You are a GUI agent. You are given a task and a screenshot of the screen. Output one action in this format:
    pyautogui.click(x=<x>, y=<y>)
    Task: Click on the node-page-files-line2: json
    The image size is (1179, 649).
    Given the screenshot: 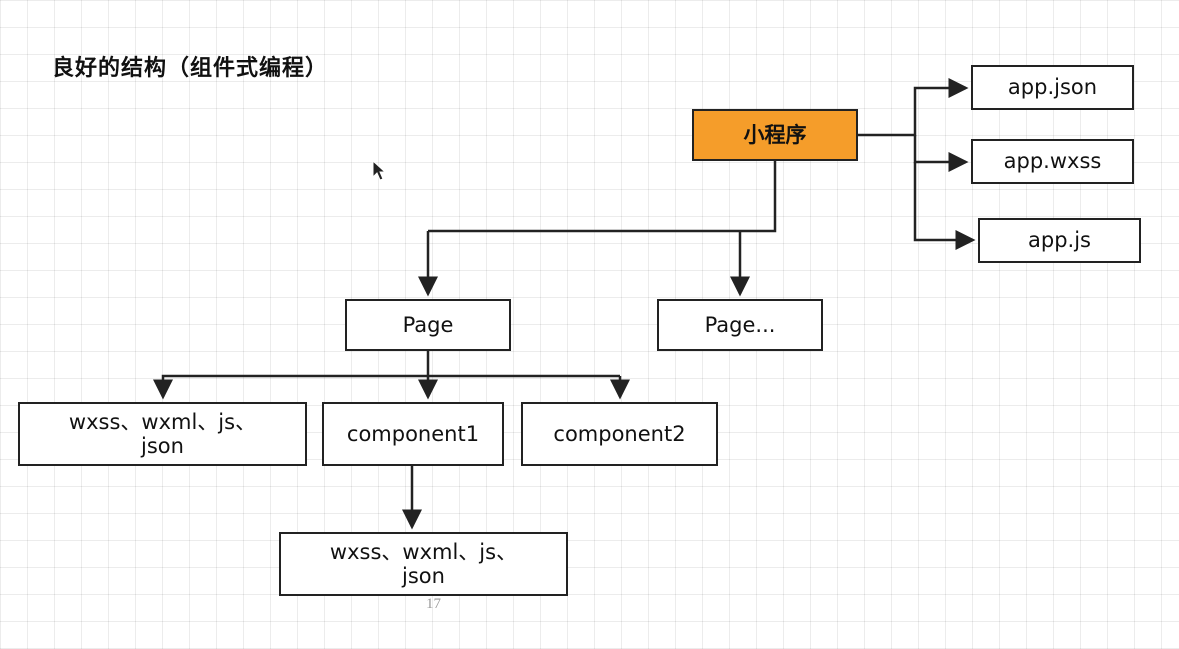 What is the action you would take?
    pyautogui.click(x=162, y=446)
    